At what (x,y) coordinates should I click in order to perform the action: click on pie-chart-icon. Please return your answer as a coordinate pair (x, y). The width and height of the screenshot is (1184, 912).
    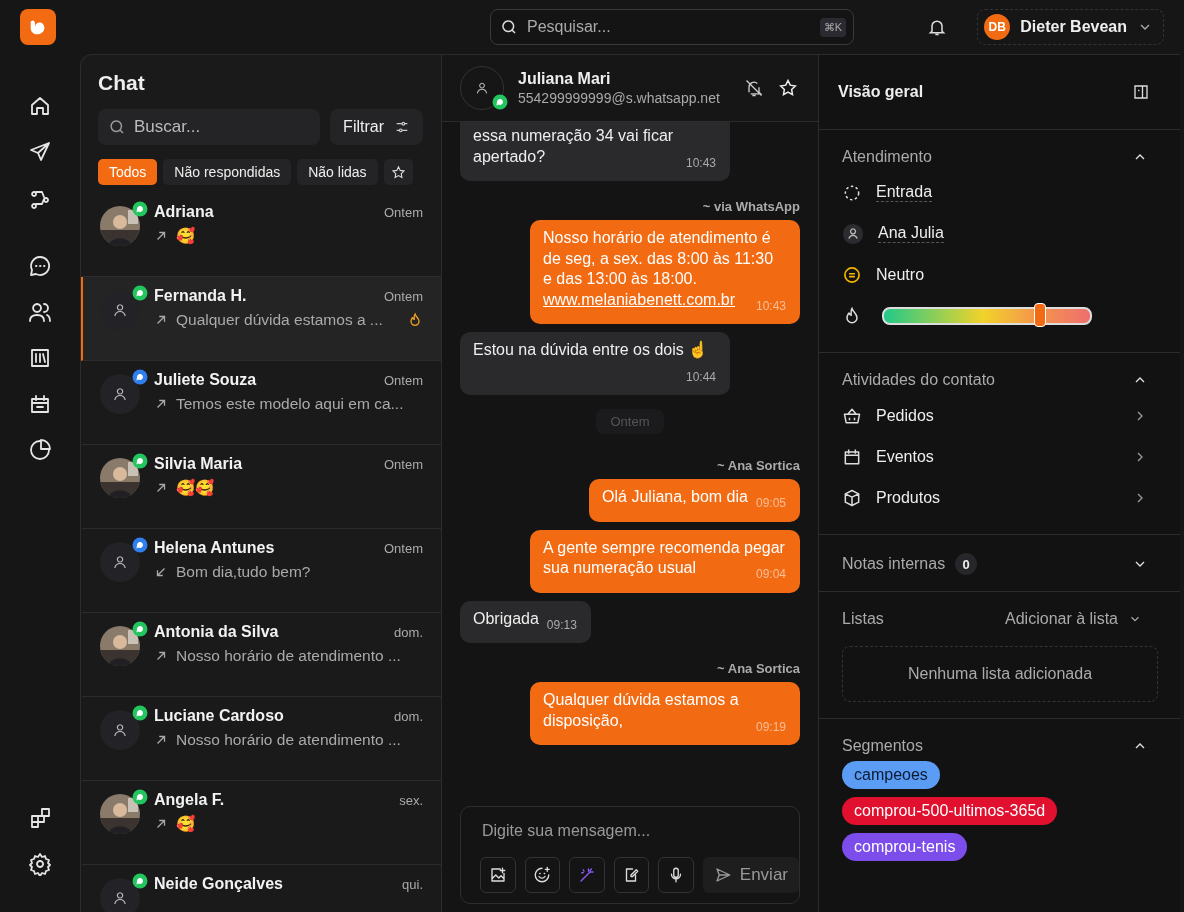
    Looking at the image, I should click on (40, 450).